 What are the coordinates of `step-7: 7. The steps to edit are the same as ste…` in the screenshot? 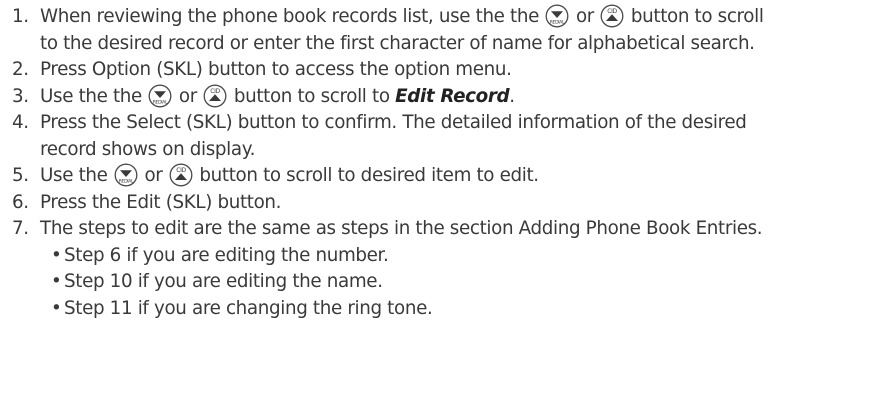 It's located at (437, 229).